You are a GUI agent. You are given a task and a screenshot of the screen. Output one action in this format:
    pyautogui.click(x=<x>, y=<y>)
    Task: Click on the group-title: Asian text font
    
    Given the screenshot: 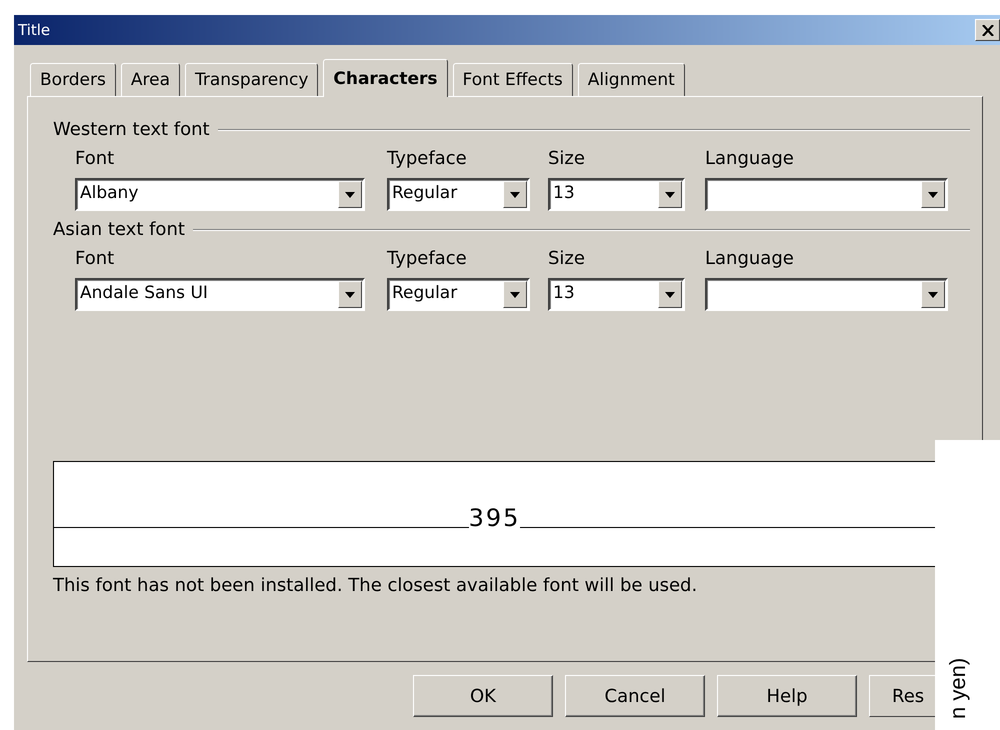 What is the action you would take?
    pyautogui.click(x=119, y=229)
    